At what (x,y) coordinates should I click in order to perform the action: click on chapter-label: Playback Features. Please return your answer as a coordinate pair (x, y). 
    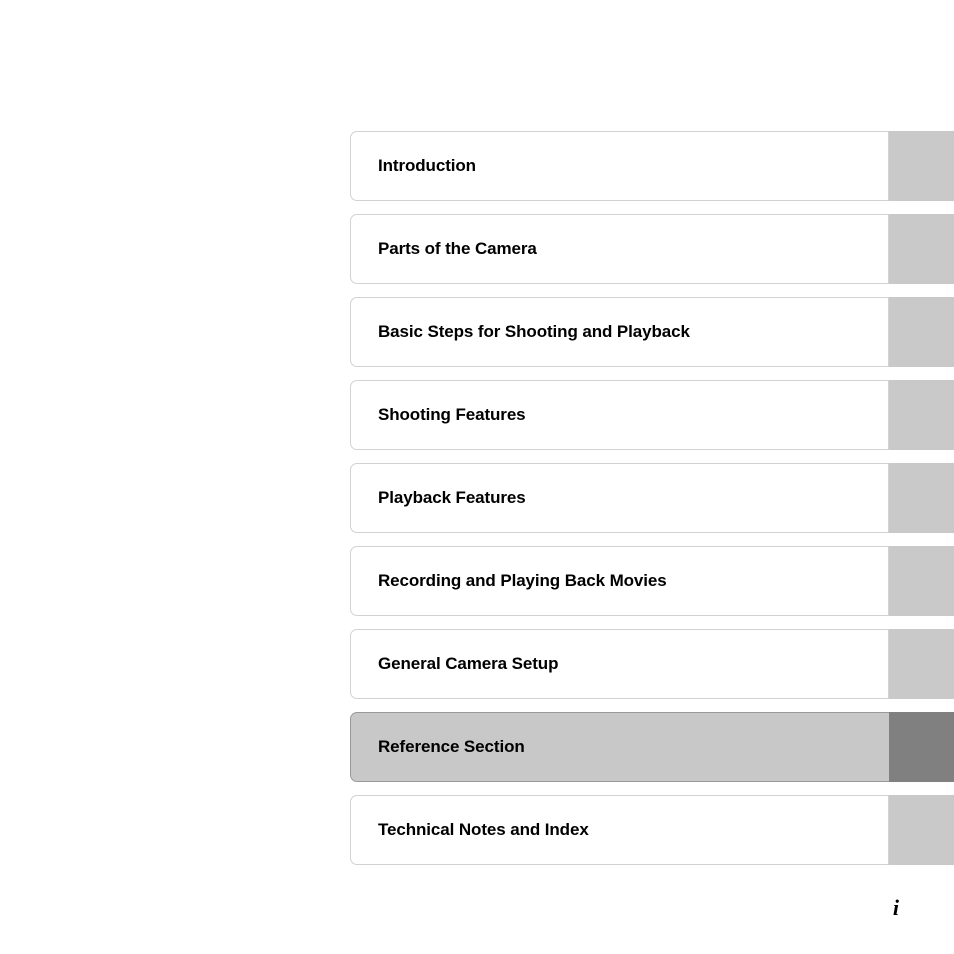
    Looking at the image, I should click on (452, 497).